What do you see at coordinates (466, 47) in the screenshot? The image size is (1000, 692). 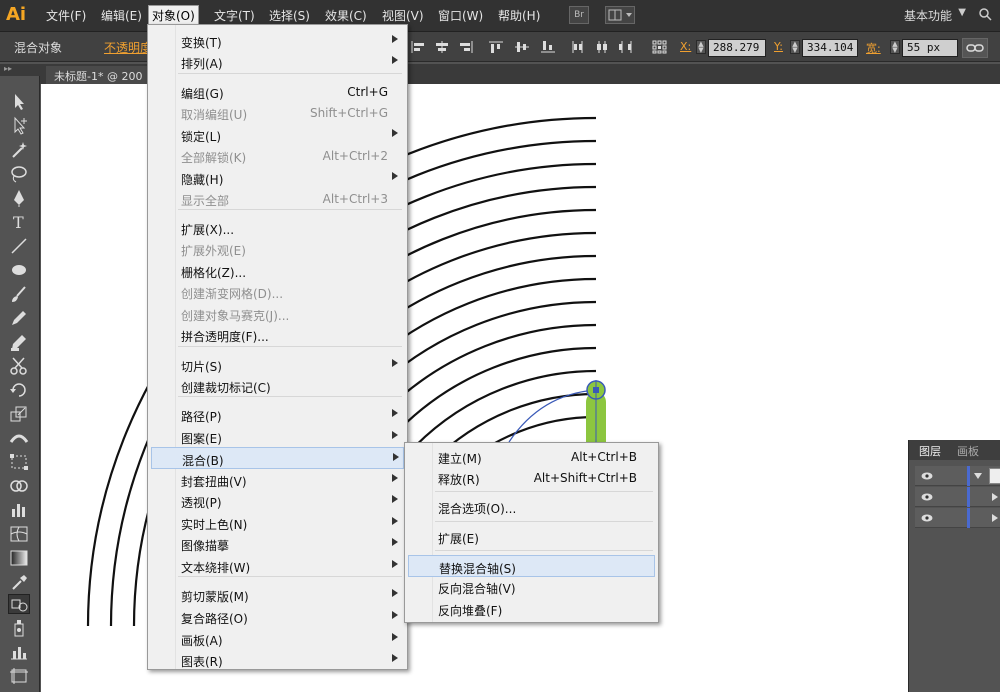 I see `align-right-icon` at bounding box center [466, 47].